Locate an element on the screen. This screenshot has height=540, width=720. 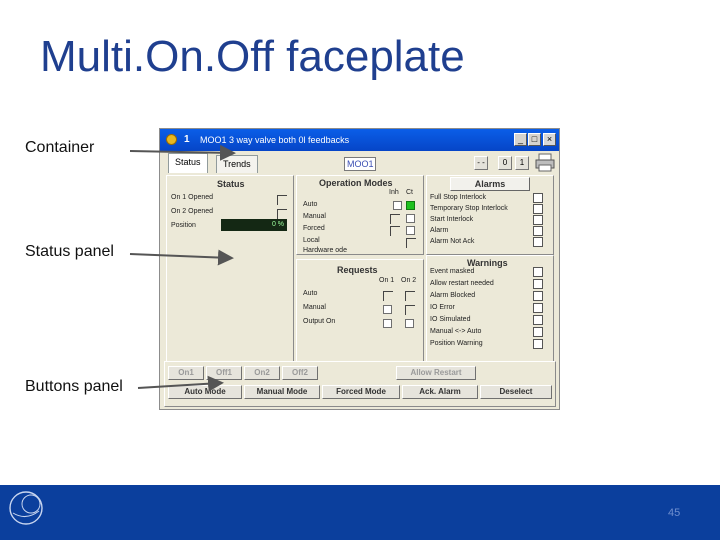
warning-event-masked: Event masked is located at coordinates (452, 271).